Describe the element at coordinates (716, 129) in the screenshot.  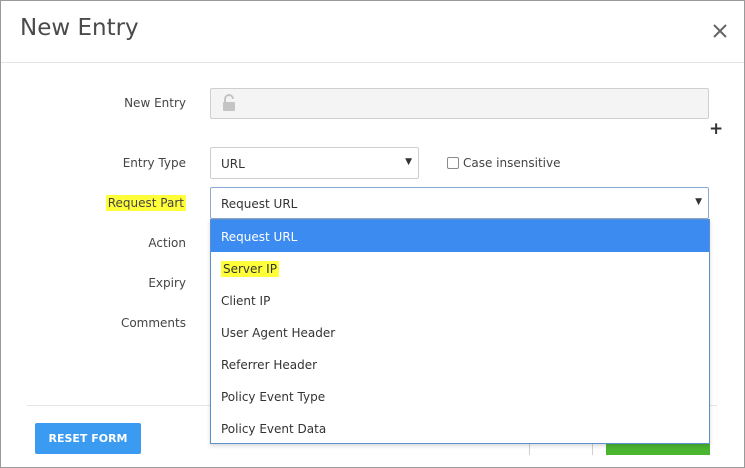
I see `plus-icon: +` at that location.